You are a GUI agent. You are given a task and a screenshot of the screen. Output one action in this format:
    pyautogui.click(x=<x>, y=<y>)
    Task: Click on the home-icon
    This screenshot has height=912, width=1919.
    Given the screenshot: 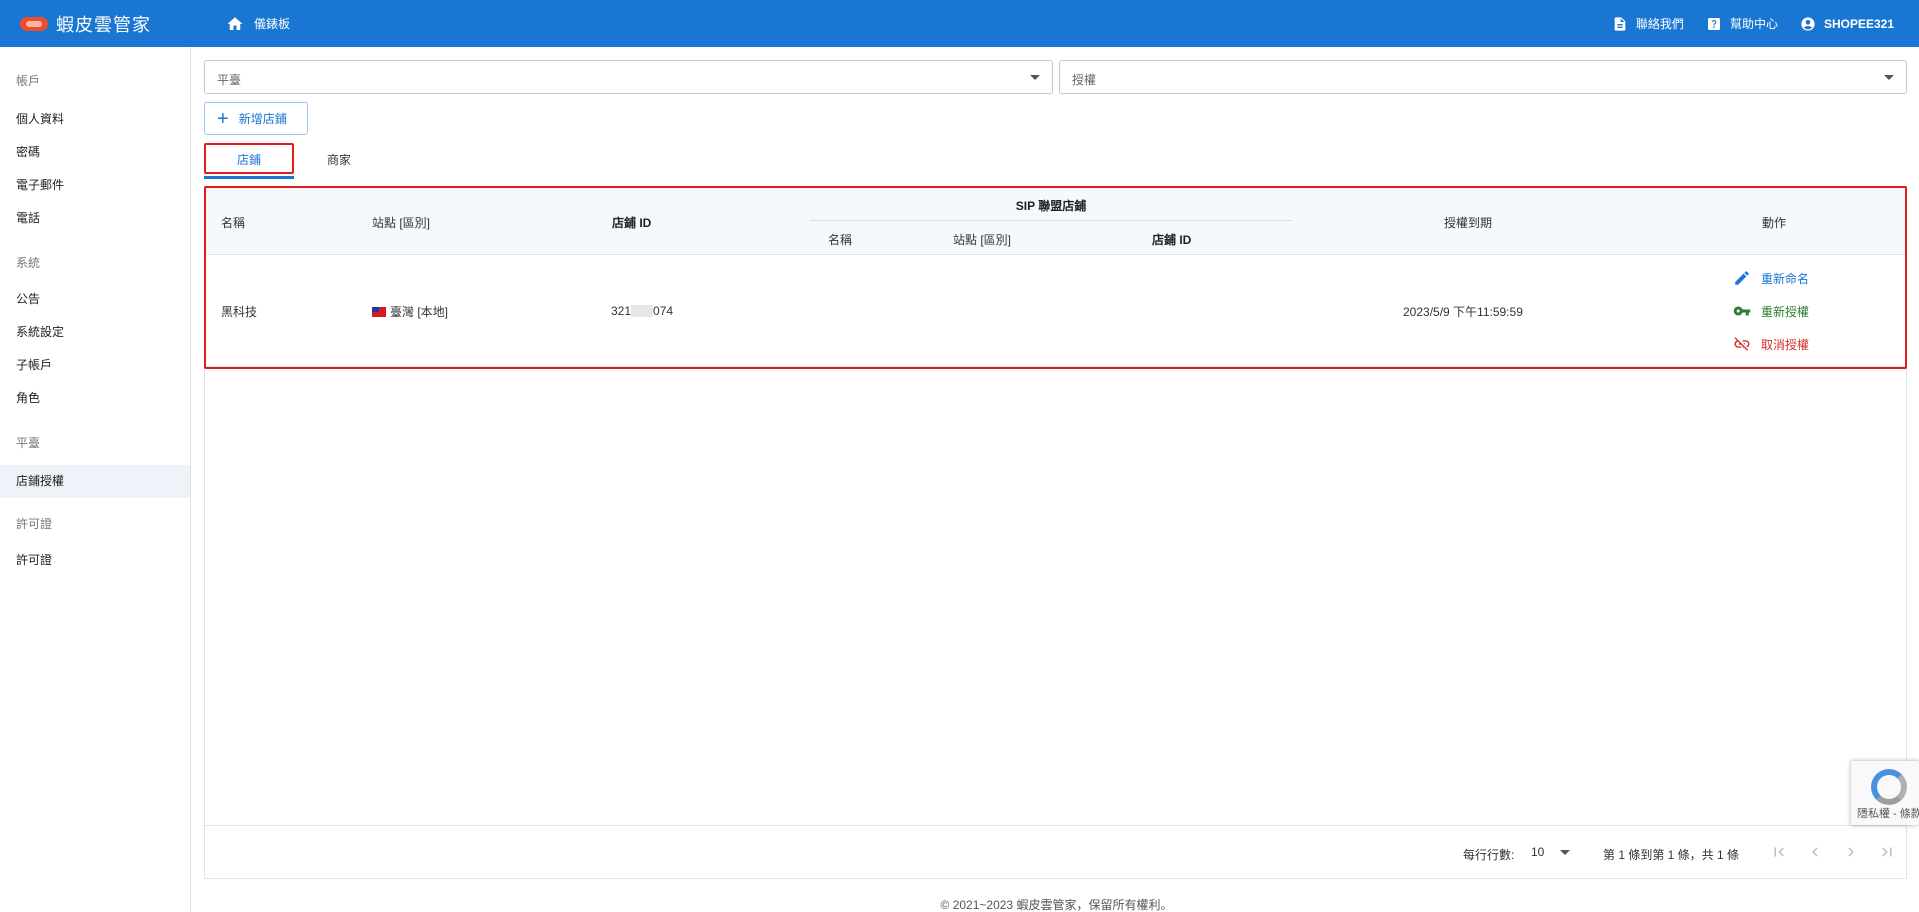 What is the action you would take?
    pyautogui.click(x=235, y=23)
    